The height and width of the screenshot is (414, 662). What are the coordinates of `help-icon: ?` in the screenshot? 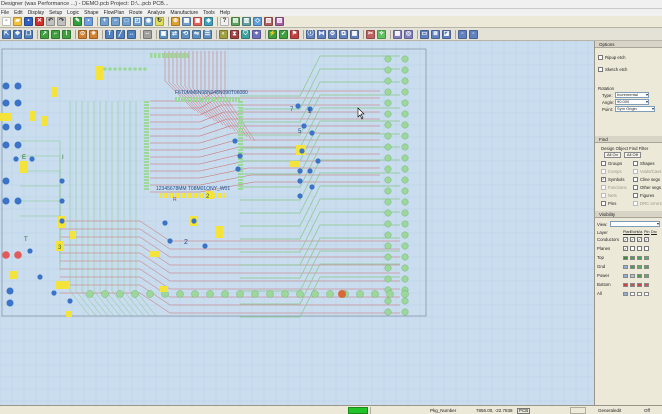 It's located at (224, 21).